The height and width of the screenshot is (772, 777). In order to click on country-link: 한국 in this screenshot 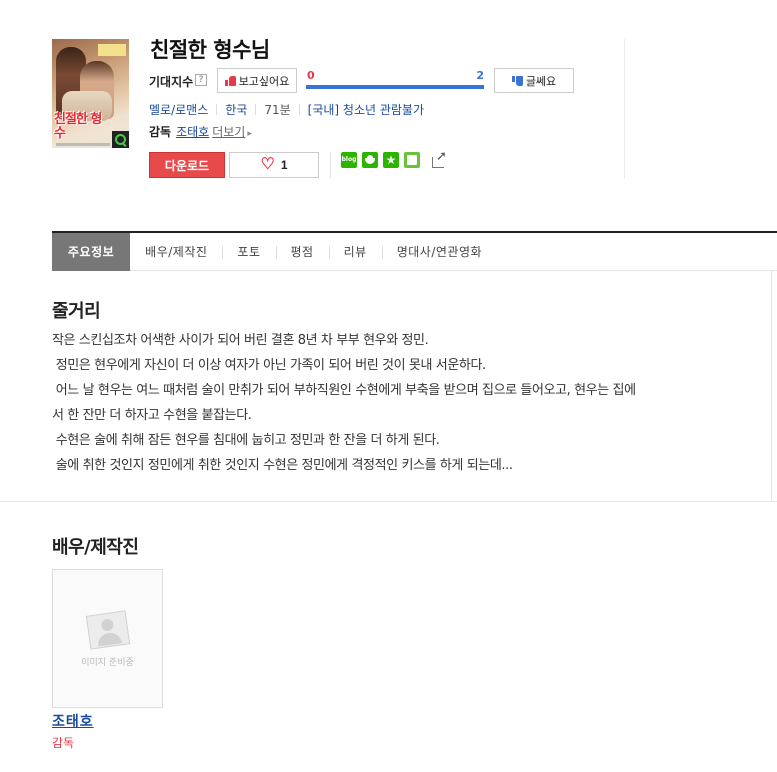, I will do `click(236, 110)`.